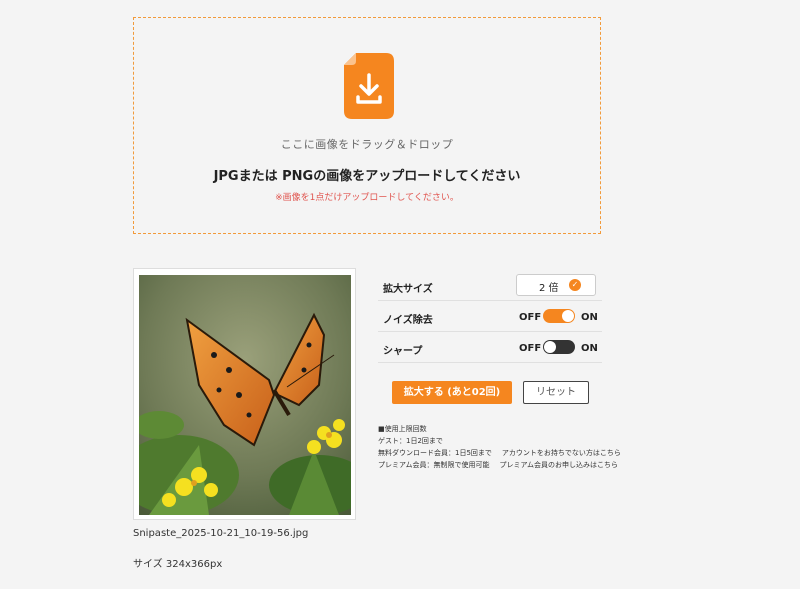 The image size is (800, 589). I want to click on file-size: サイズ 324x366px, so click(178, 564).